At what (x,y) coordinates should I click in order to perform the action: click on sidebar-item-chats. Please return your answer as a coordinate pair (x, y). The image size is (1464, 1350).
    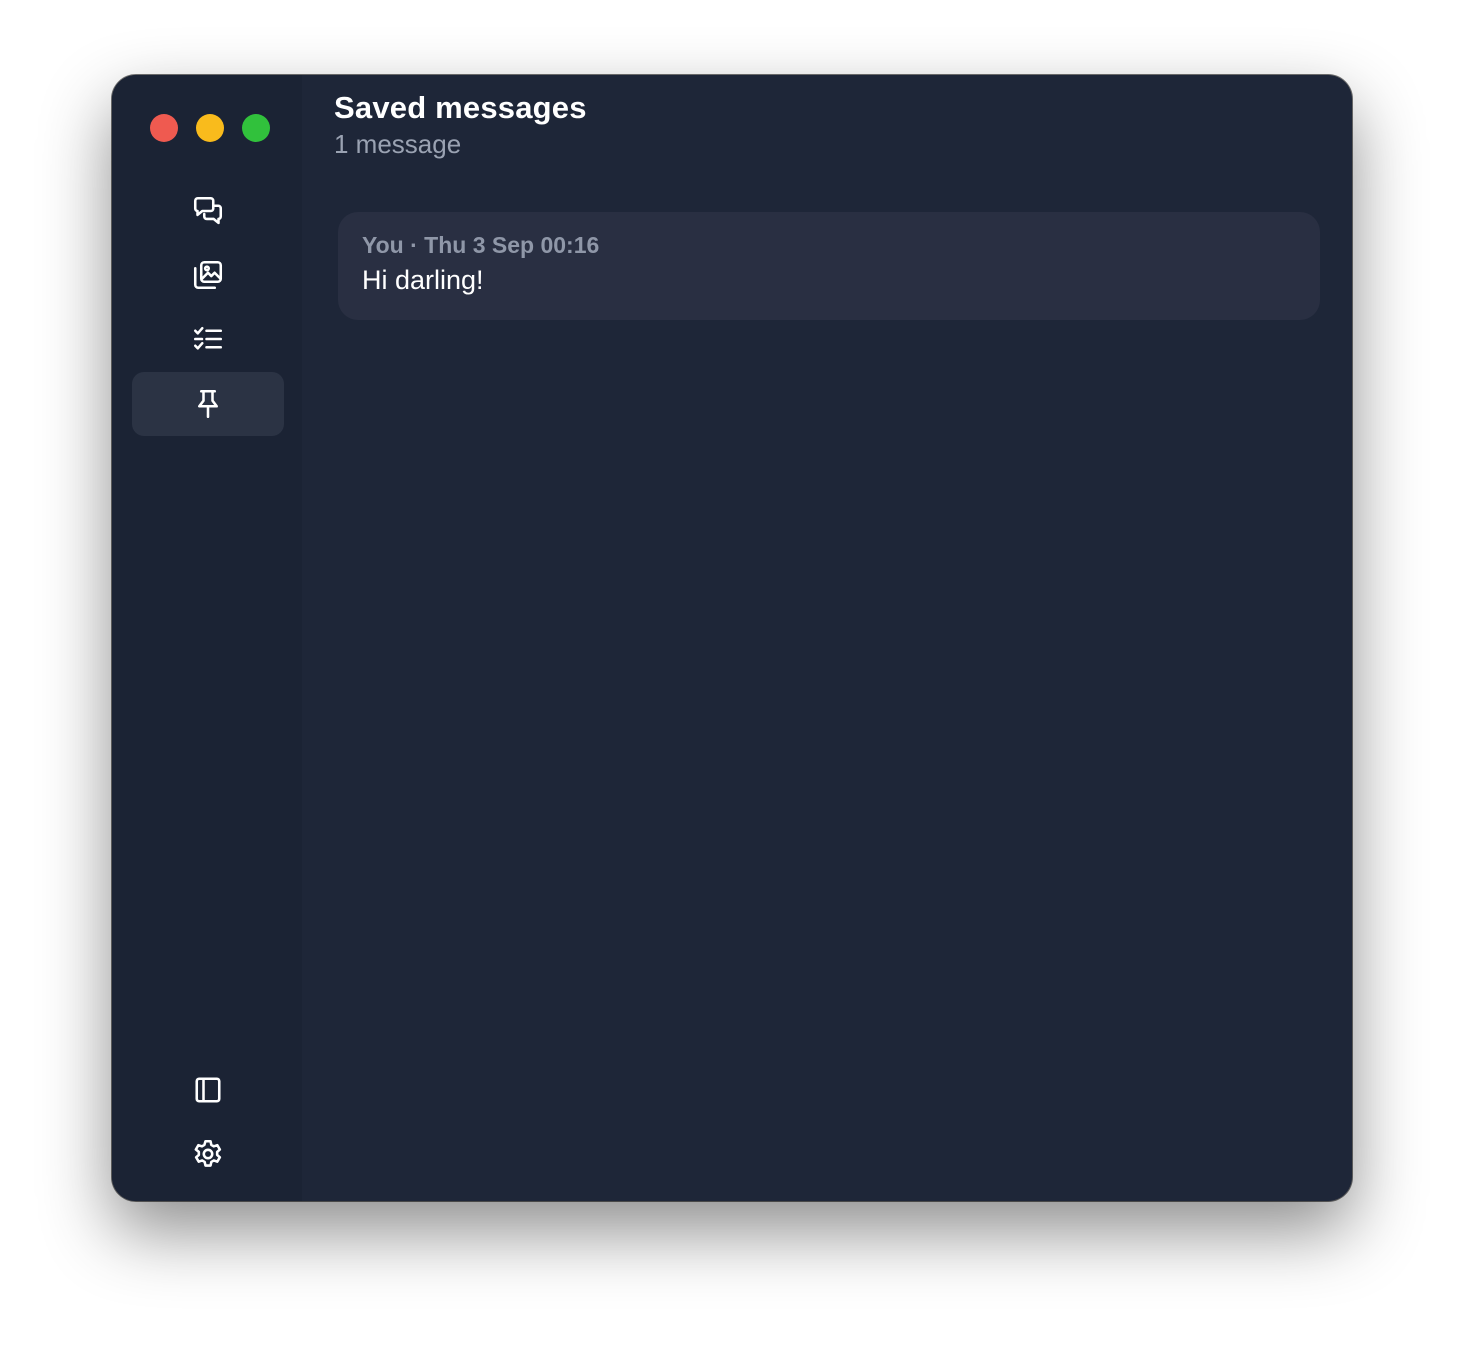
    Looking at the image, I should click on (208, 211).